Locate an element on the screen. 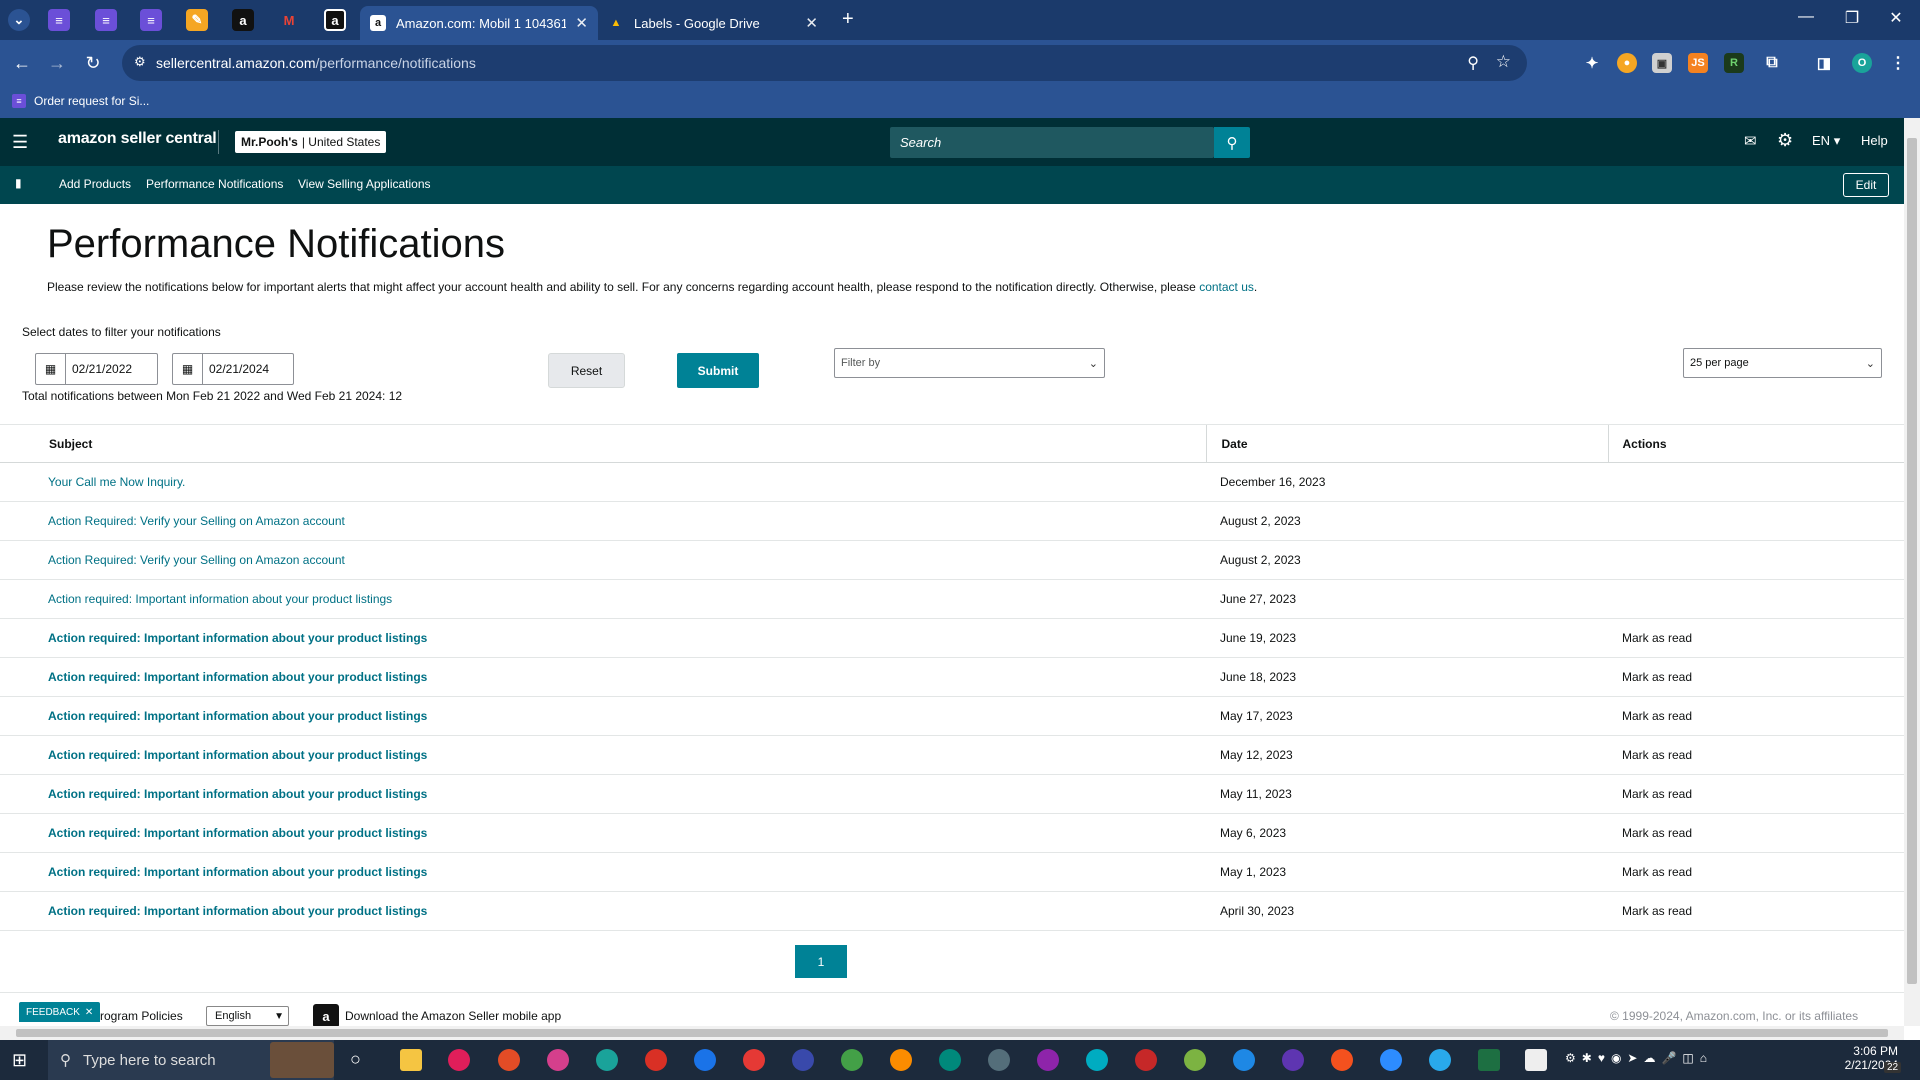 This screenshot has height=1080, width=1920. gear-icon: ⚙ is located at coordinates (1785, 140).